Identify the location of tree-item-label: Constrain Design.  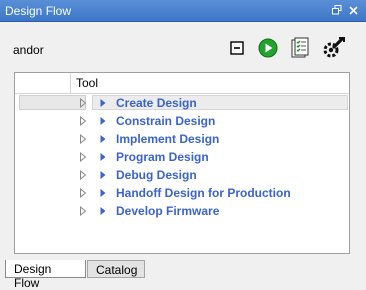
(165, 121).